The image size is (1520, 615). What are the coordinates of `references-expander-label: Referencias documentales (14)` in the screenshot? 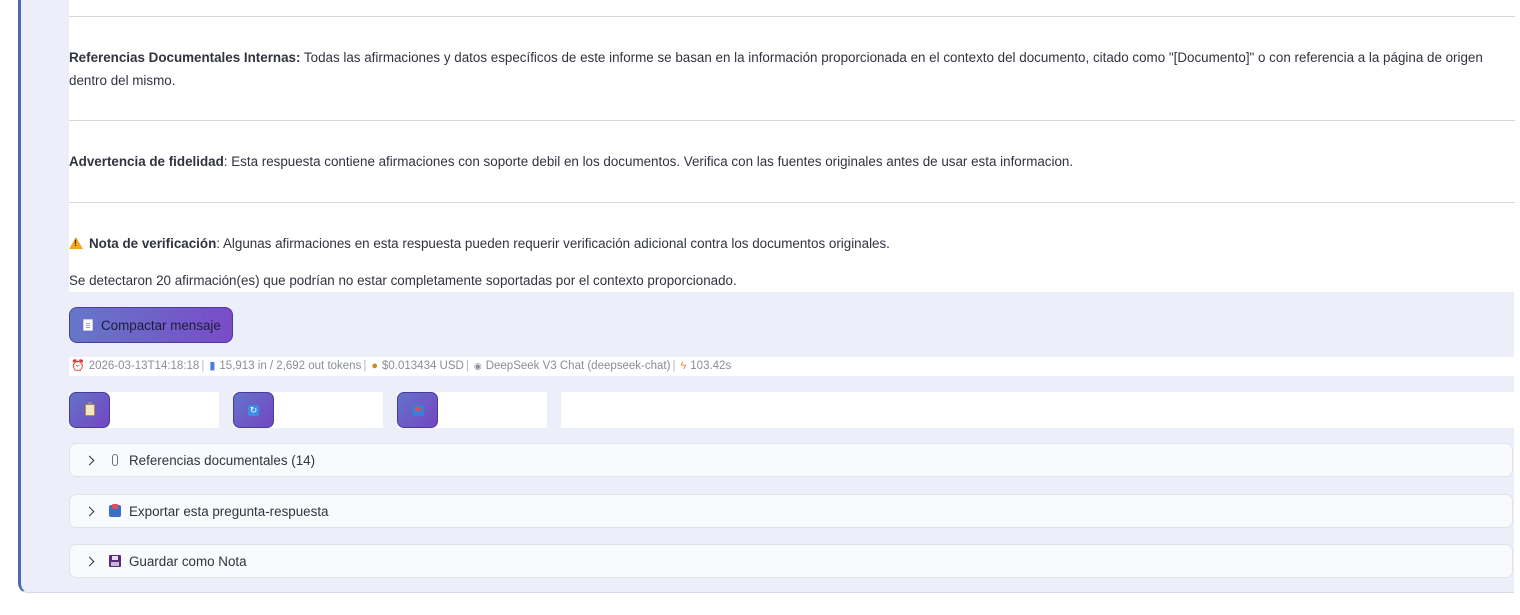 It's located at (222, 460).